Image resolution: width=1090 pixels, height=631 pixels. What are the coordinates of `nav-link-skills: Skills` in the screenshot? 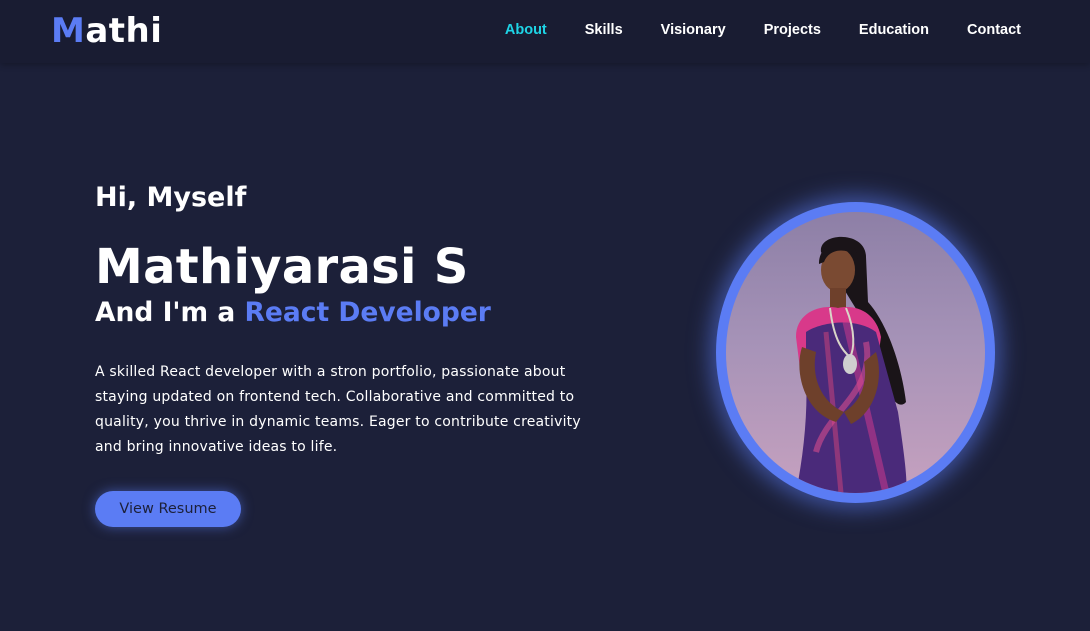 It's located at (604, 30).